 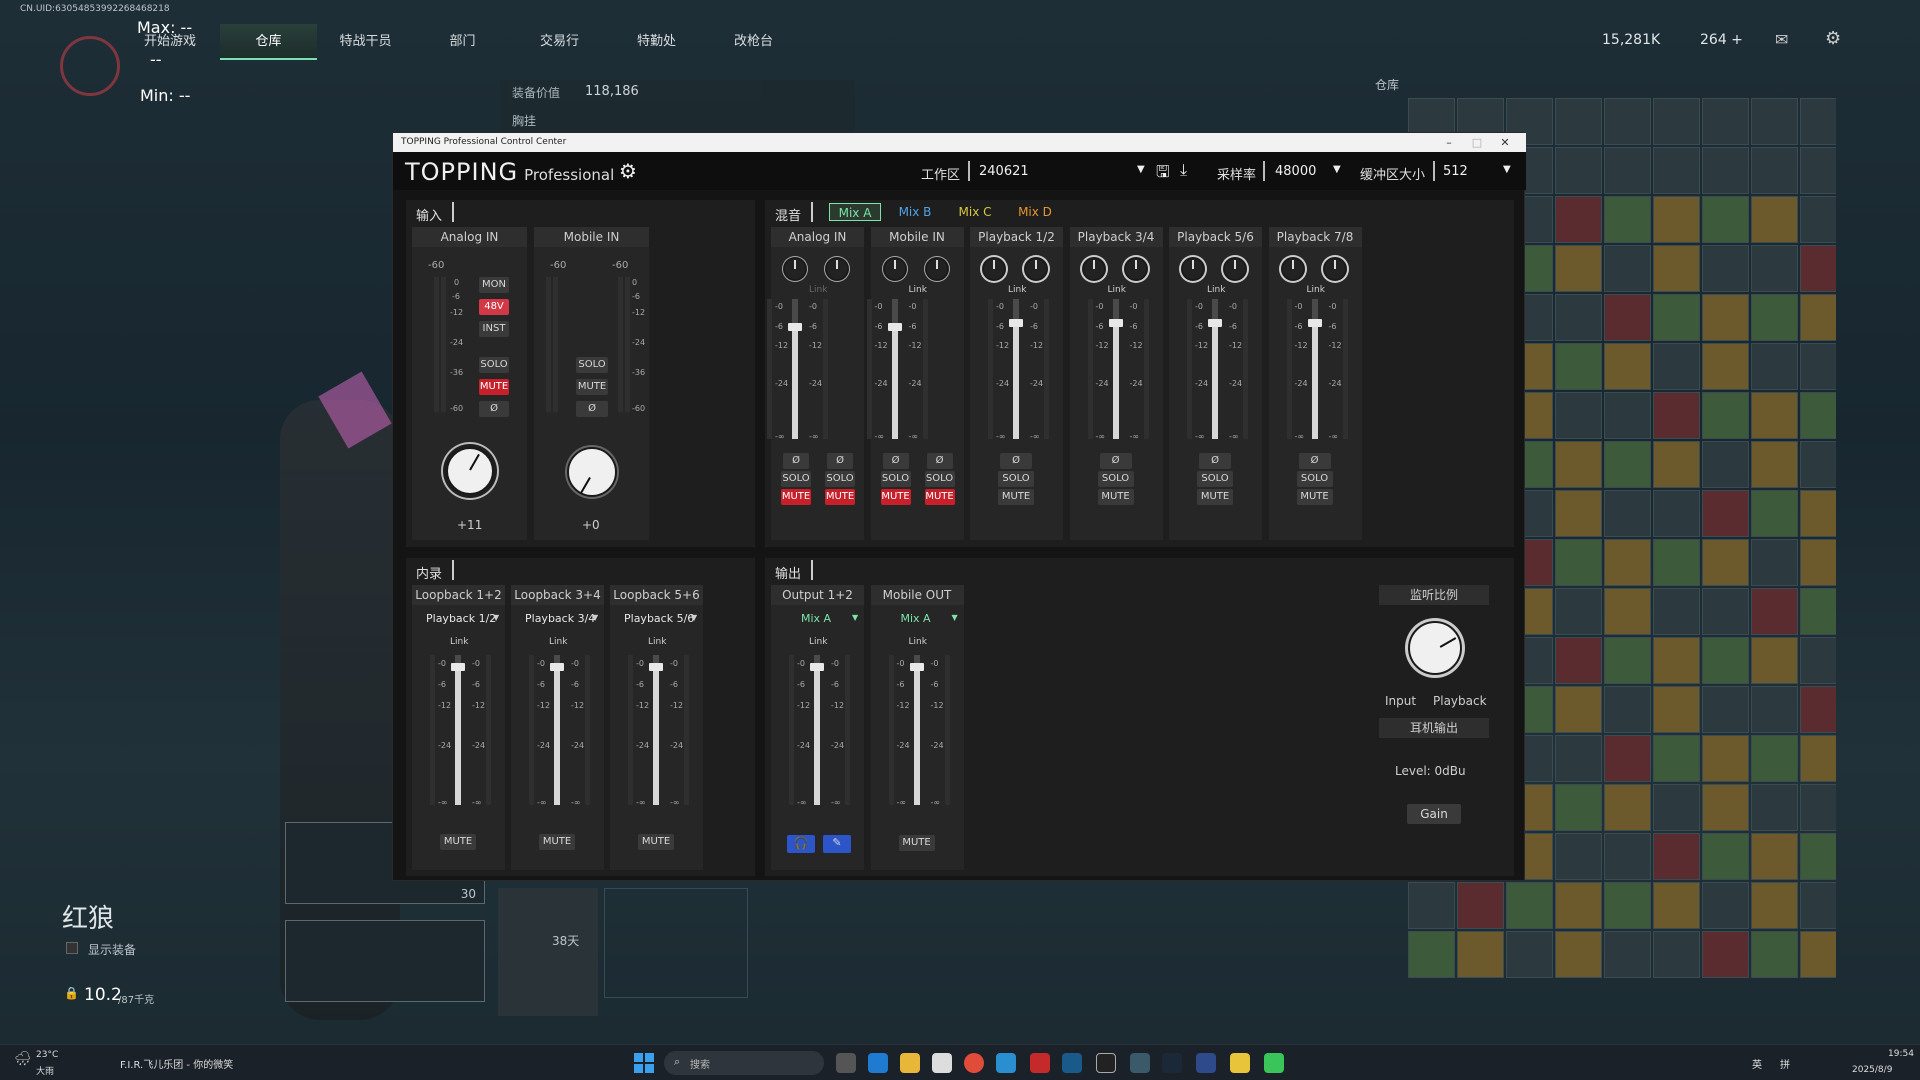 I want to click on buffer-dropdown-icon: ▼, so click(x=1507, y=169).